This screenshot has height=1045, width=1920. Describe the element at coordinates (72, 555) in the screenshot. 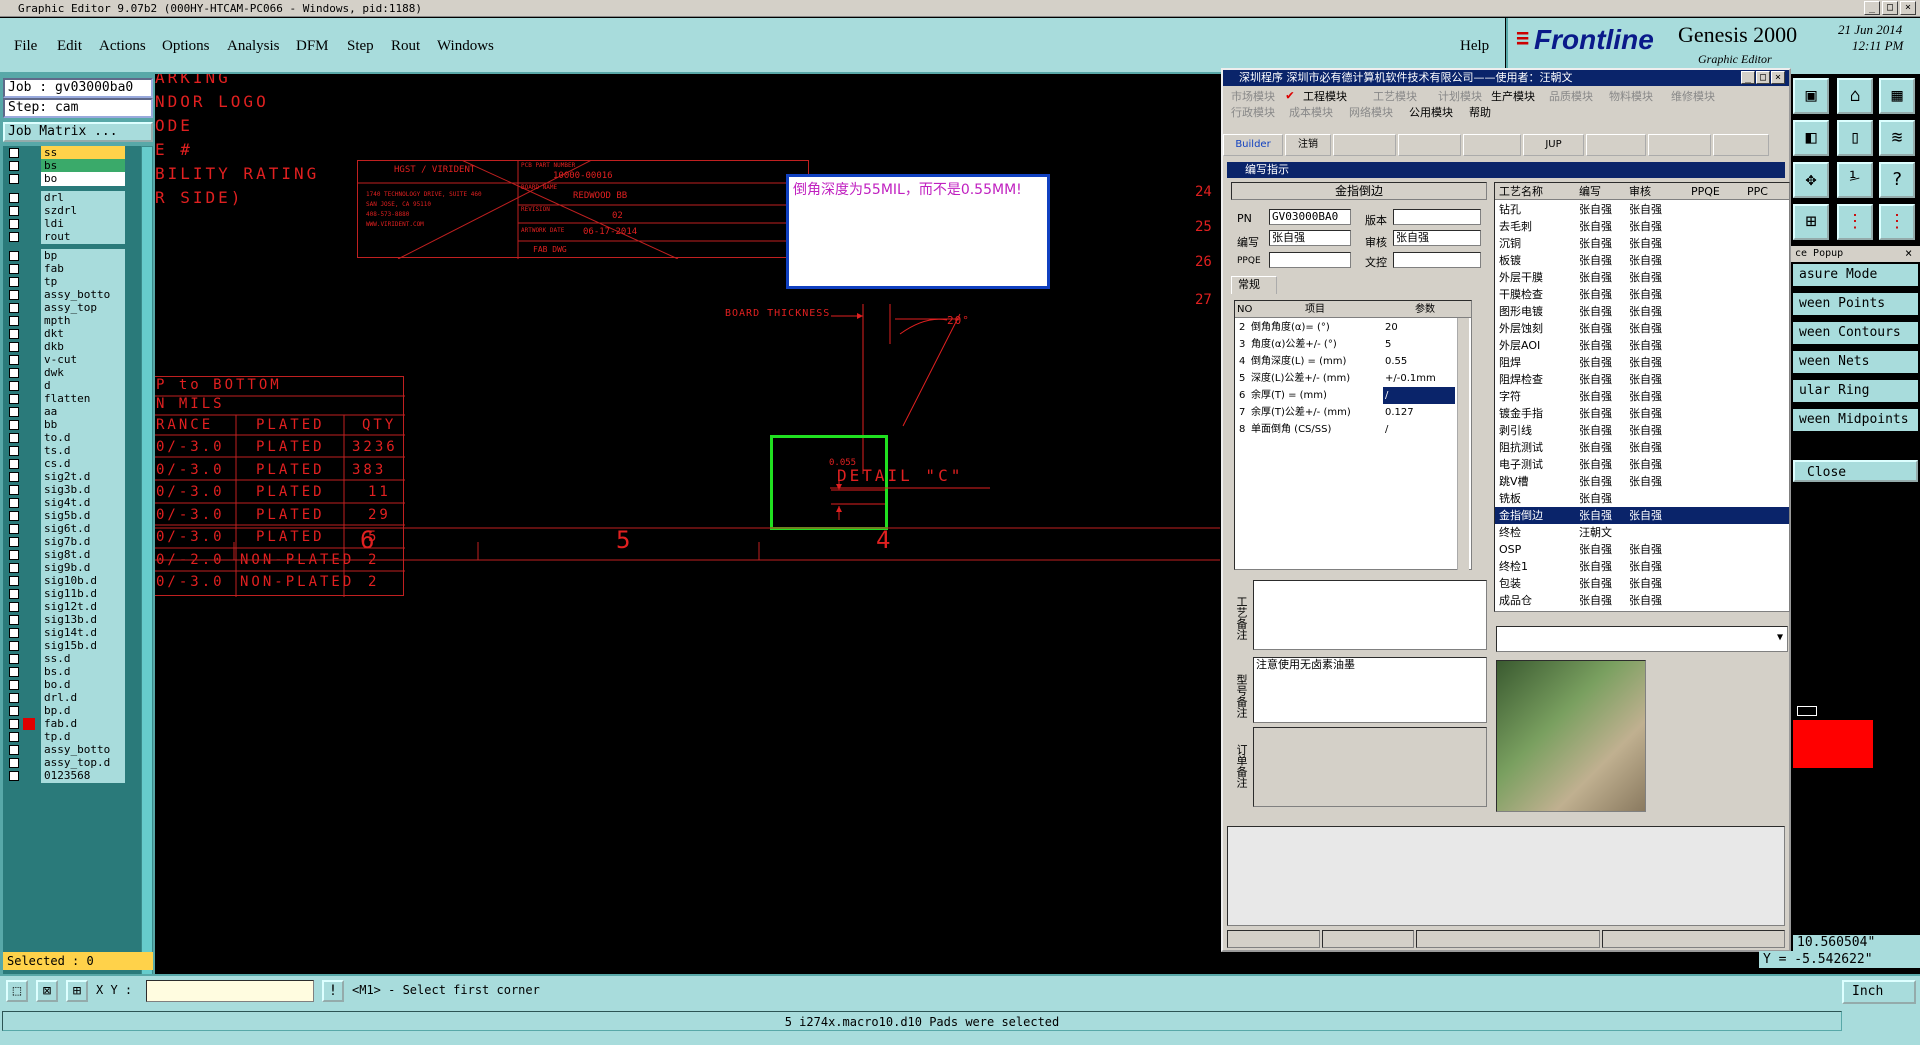

I see `layer-row: sig8t.d` at that location.